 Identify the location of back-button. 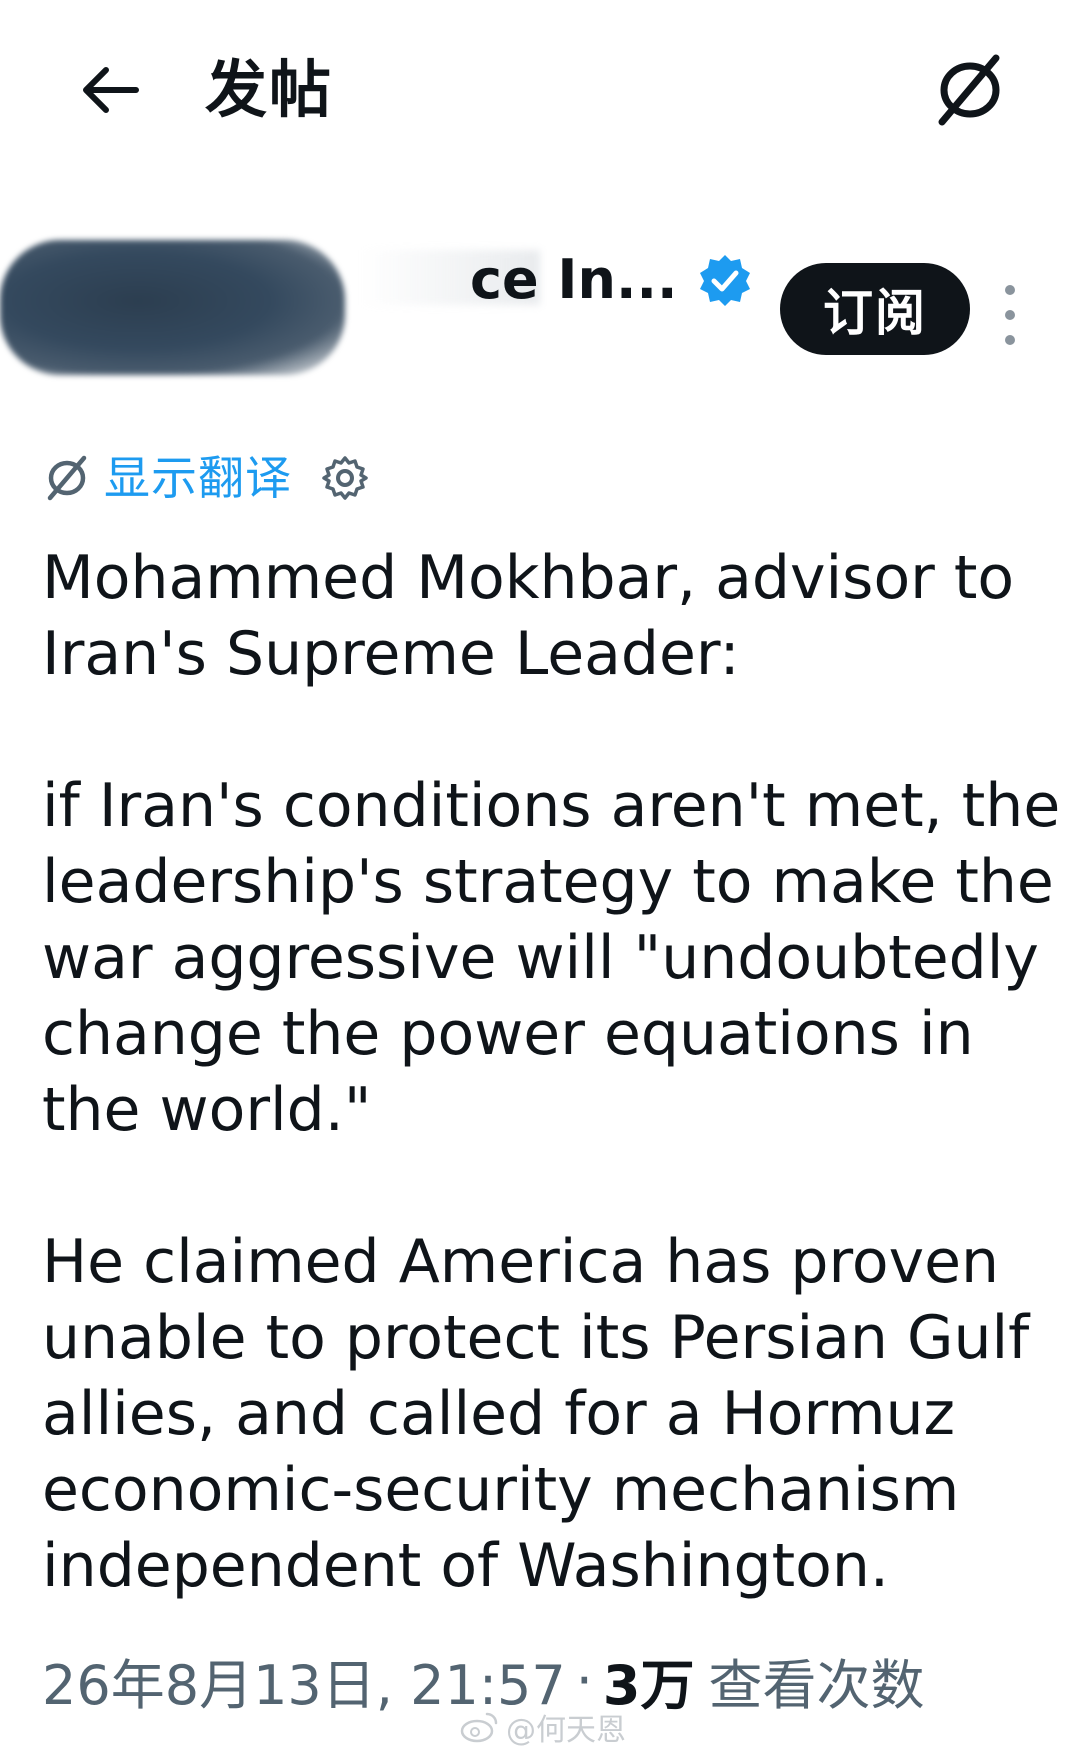
(110, 90).